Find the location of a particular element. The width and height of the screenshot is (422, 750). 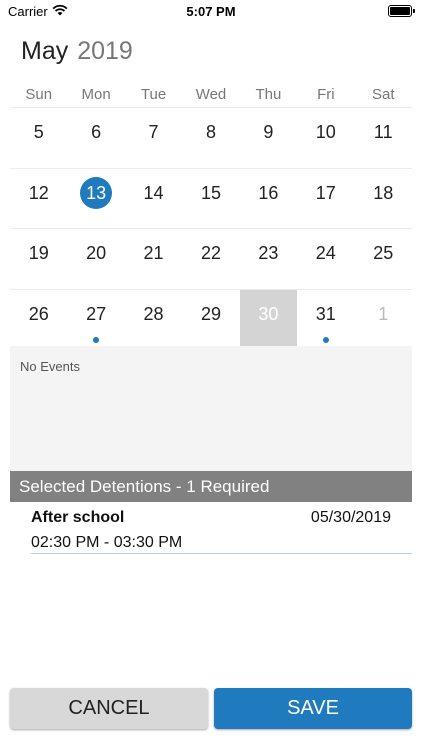

calendar-day-number: 25 is located at coordinates (383, 253).